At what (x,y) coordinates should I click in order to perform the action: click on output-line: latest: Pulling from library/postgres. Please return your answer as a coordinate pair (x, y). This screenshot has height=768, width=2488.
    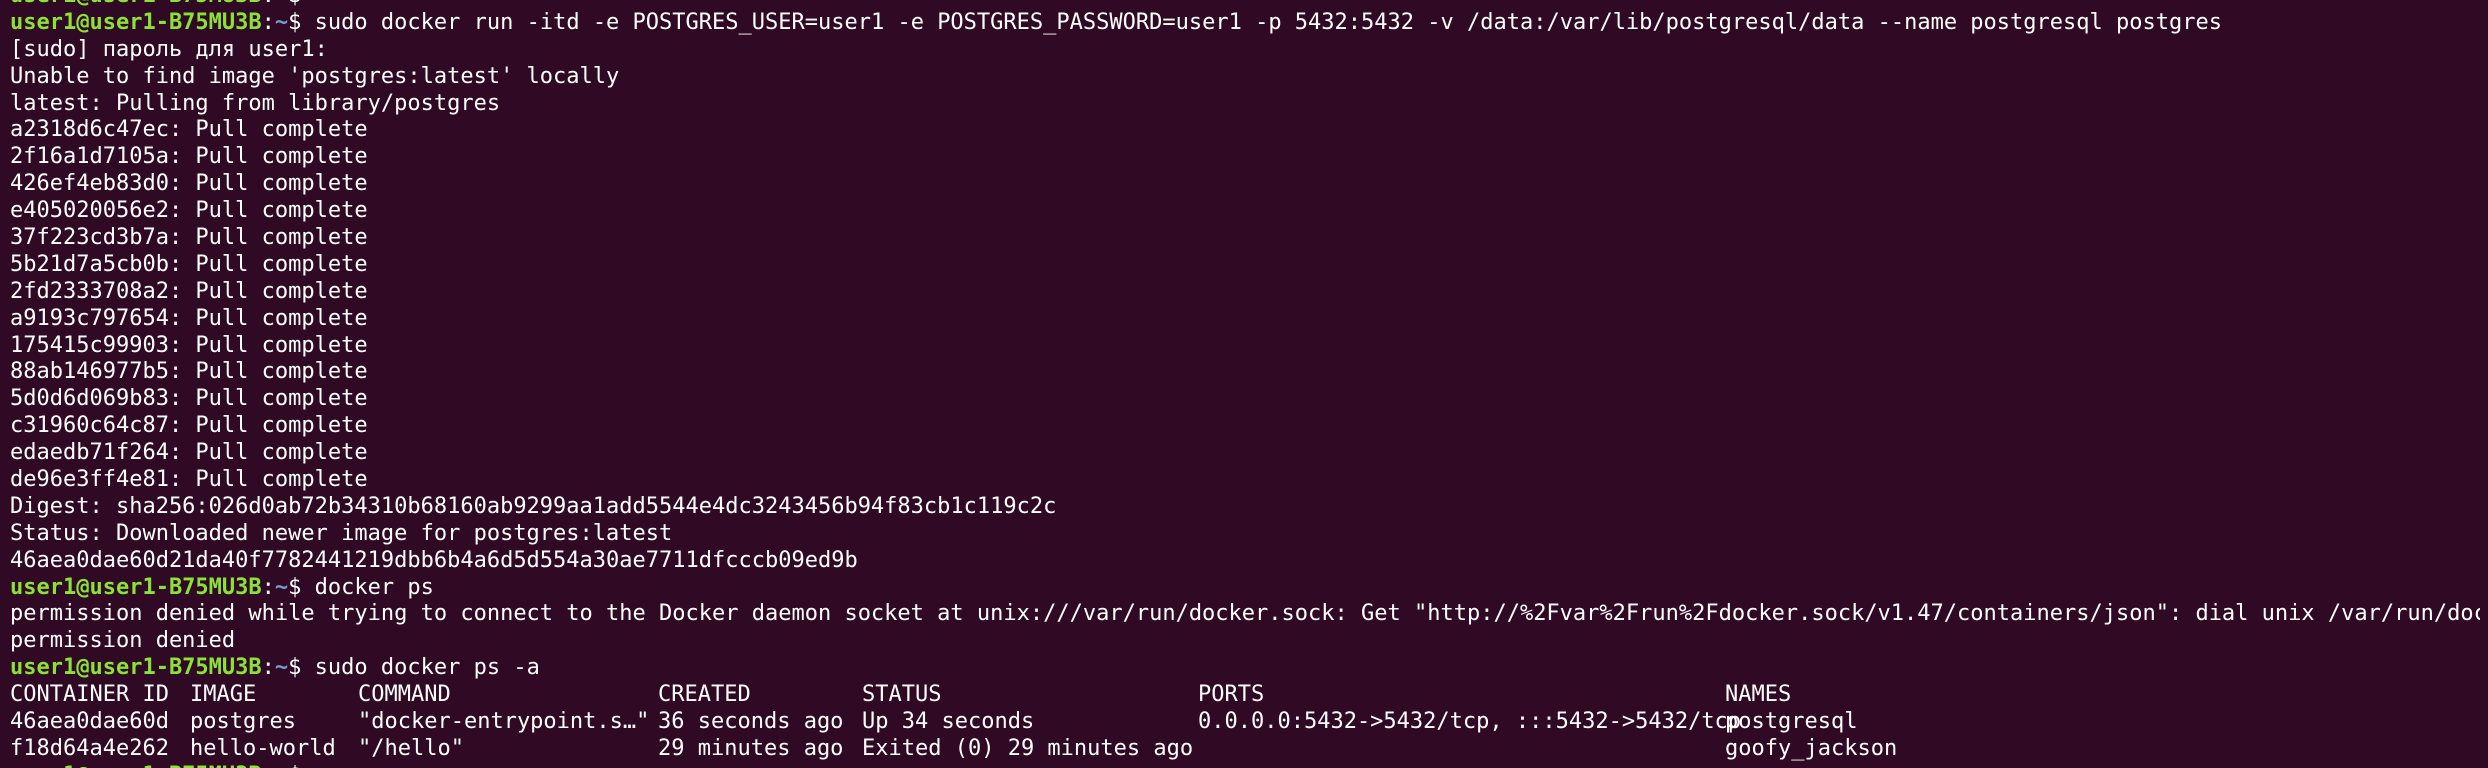
    Looking at the image, I should click on (255, 103).